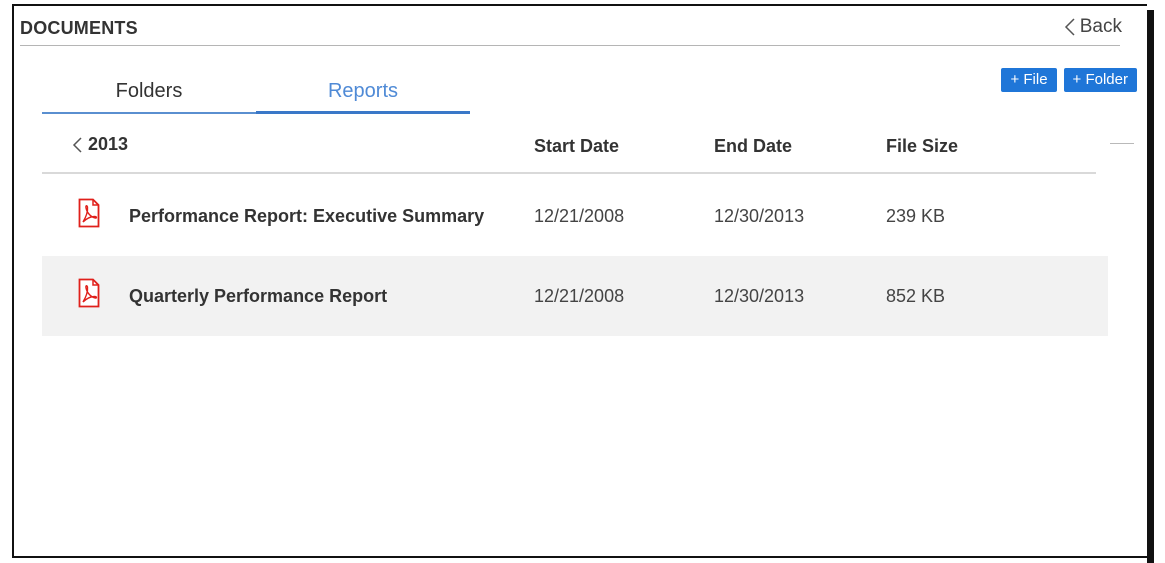 Image resolution: width=1165 pixels, height=563 pixels. What do you see at coordinates (149, 94) in the screenshot?
I see `tab-folders: Folders` at bounding box center [149, 94].